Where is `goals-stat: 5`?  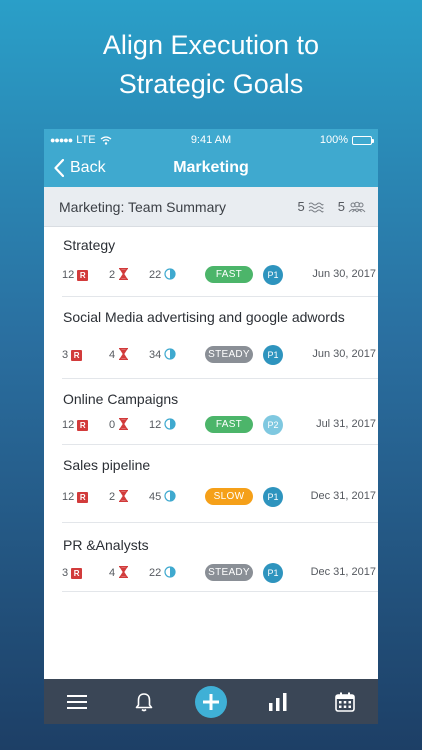 goals-stat: 5 is located at coordinates (311, 206).